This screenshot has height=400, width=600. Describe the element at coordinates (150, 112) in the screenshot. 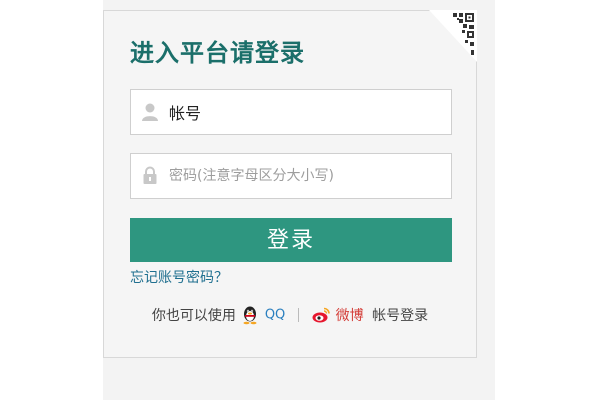

I see `user-icon` at that location.